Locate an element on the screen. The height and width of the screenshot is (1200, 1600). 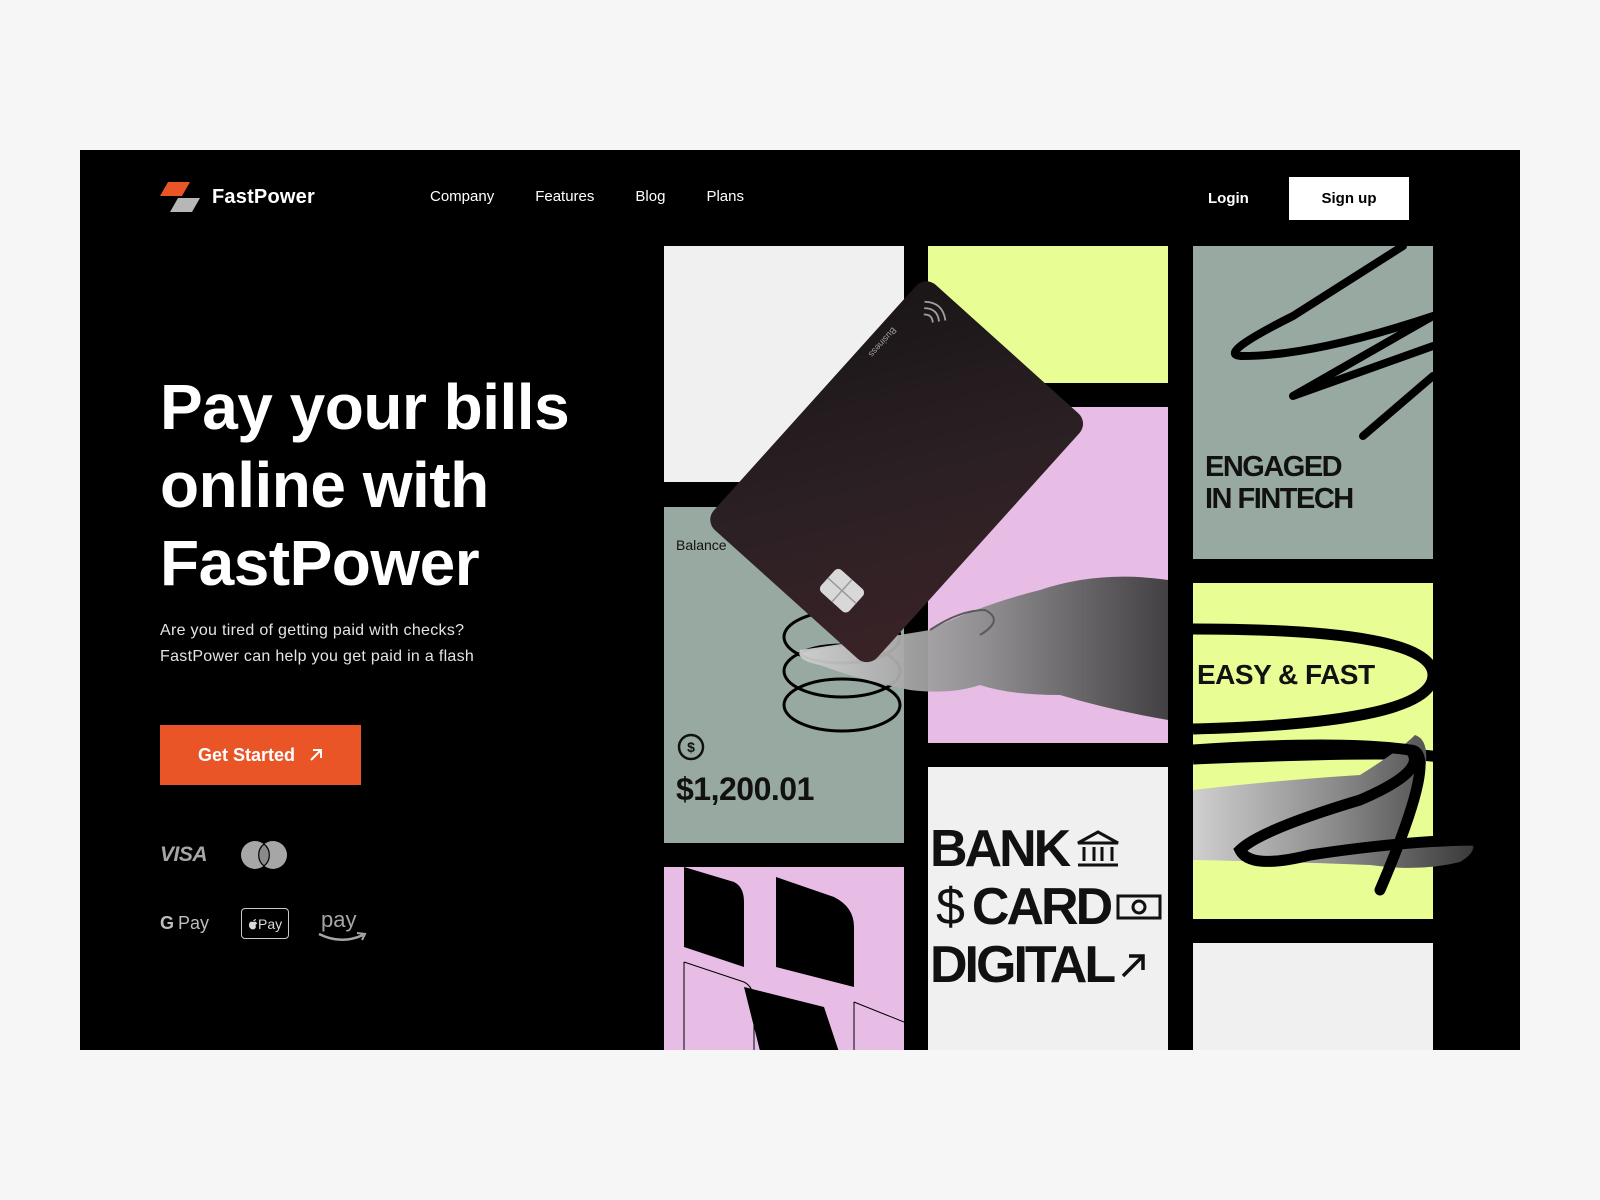
signup-button: Sign up is located at coordinates (1349, 198).